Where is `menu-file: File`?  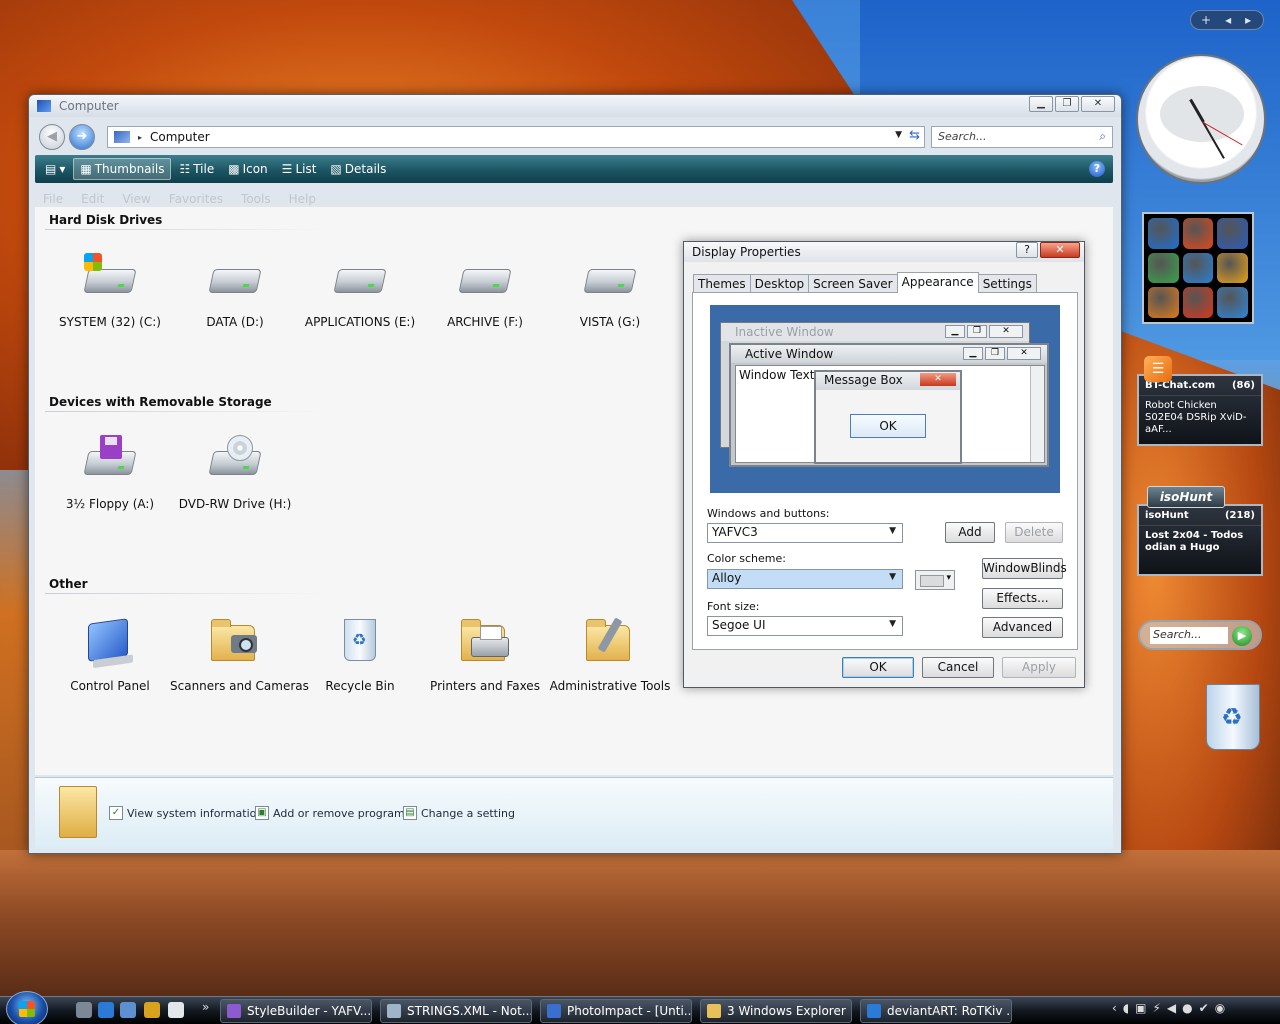
menu-file: File is located at coordinates (53, 199).